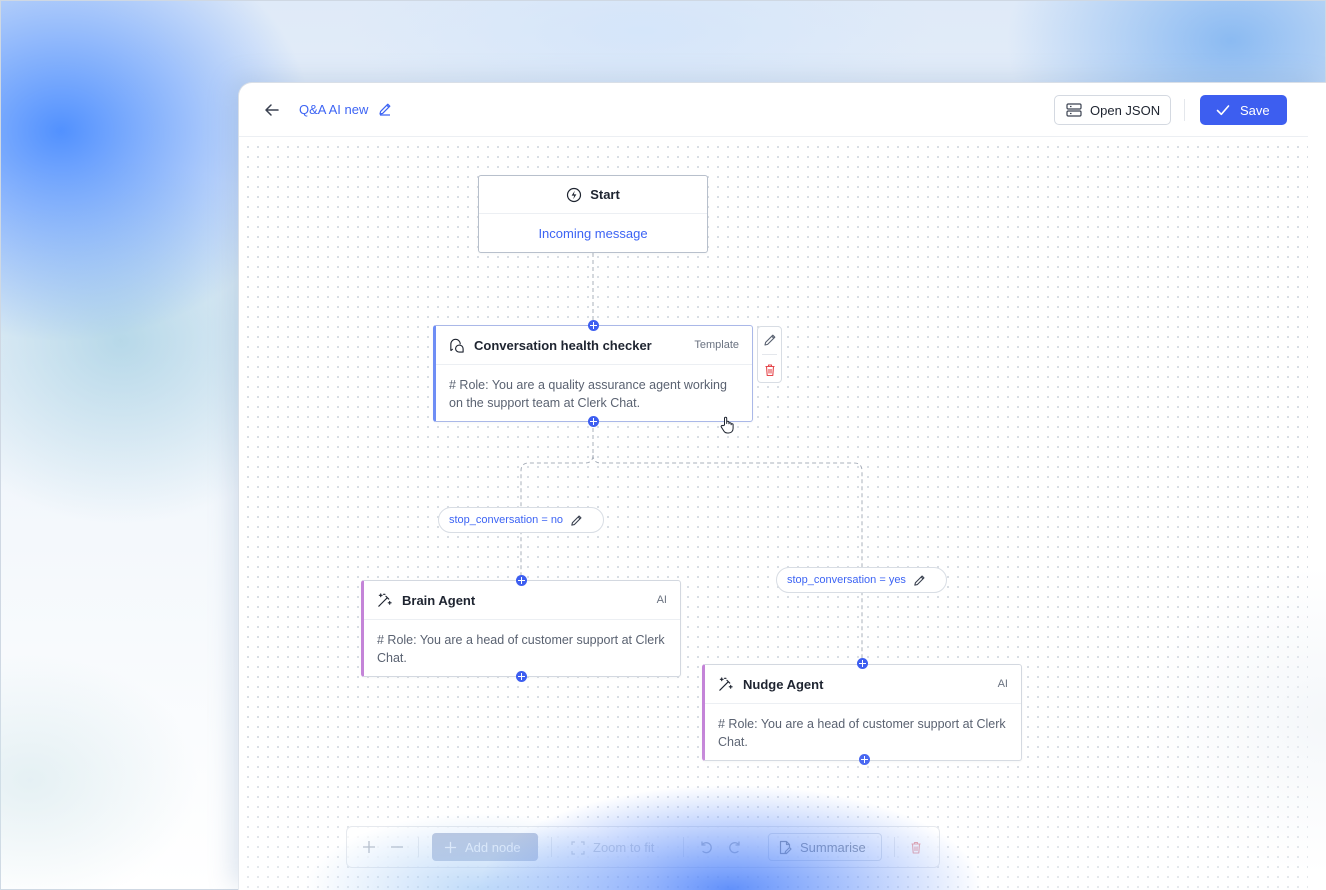  Describe the element at coordinates (369, 847) in the screenshot. I see `zoom-in-icon` at that location.